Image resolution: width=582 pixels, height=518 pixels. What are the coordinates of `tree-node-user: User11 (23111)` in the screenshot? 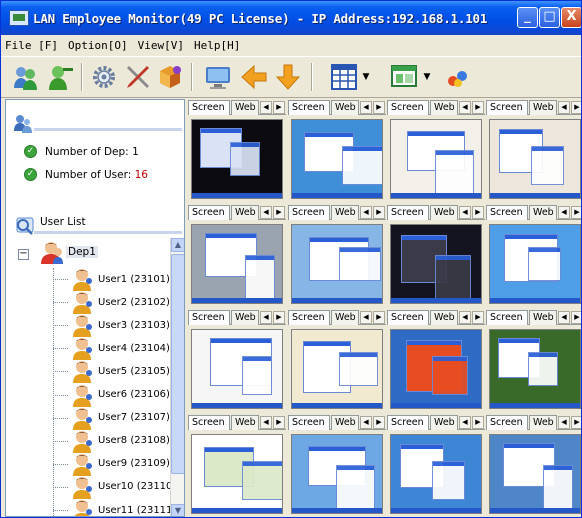 It's located at (111, 507).